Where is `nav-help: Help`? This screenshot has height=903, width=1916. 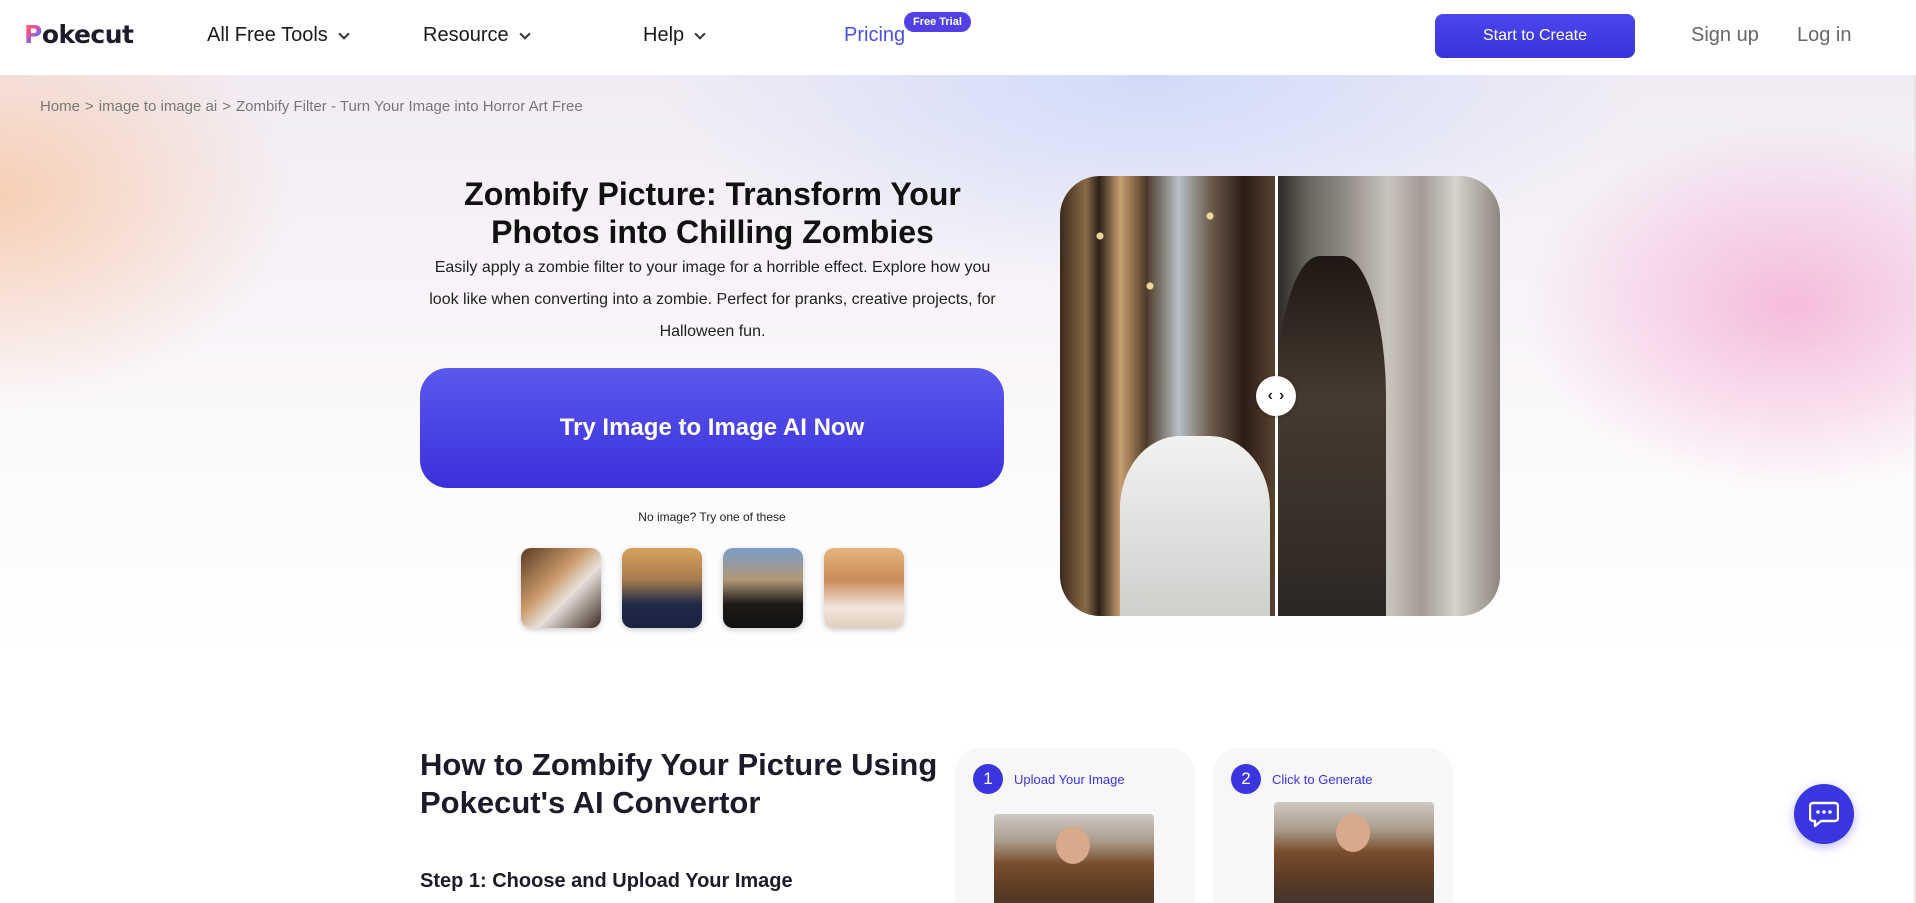
nav-help: Help is located at coordinates (674, 35).